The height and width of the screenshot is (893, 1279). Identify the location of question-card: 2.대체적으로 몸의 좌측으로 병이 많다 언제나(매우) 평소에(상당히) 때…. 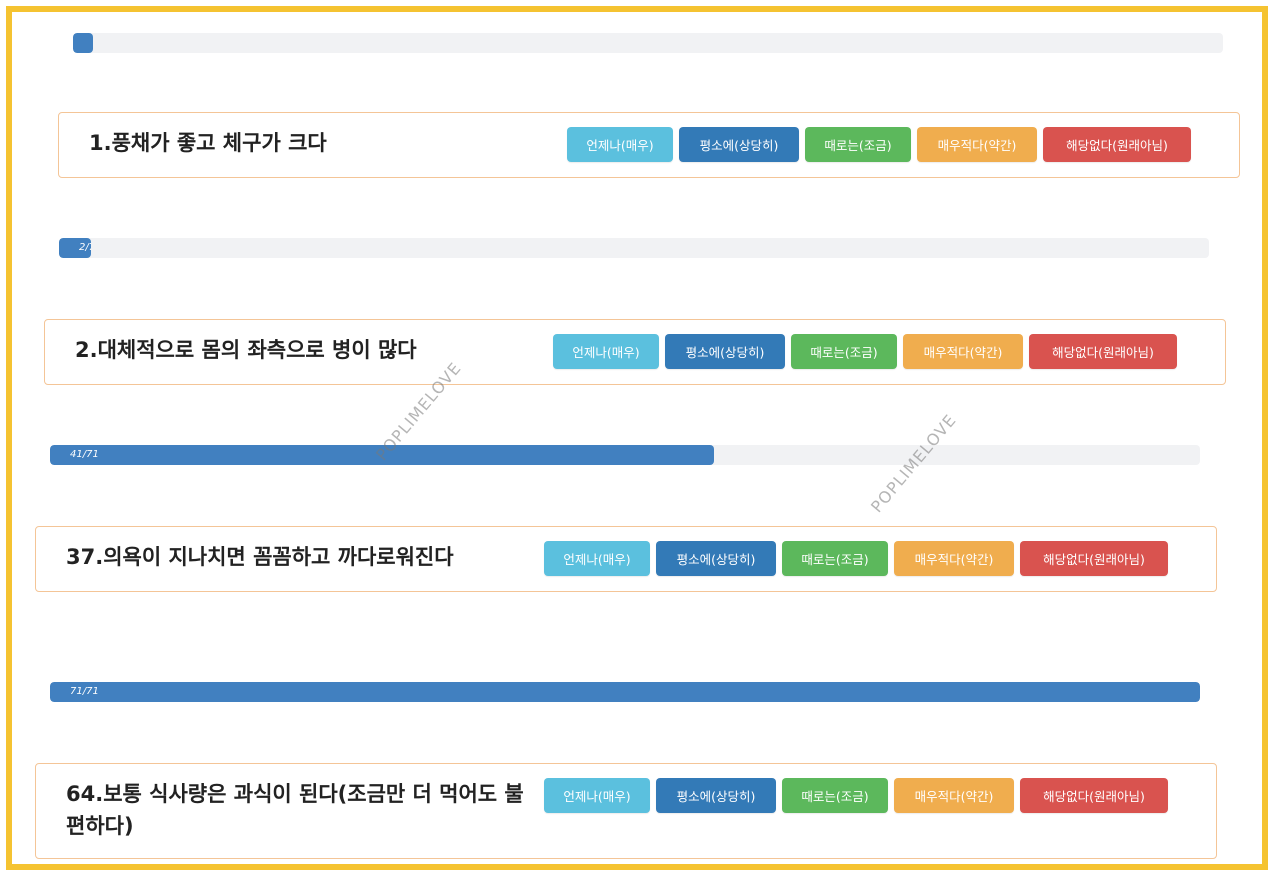
(635, 352).